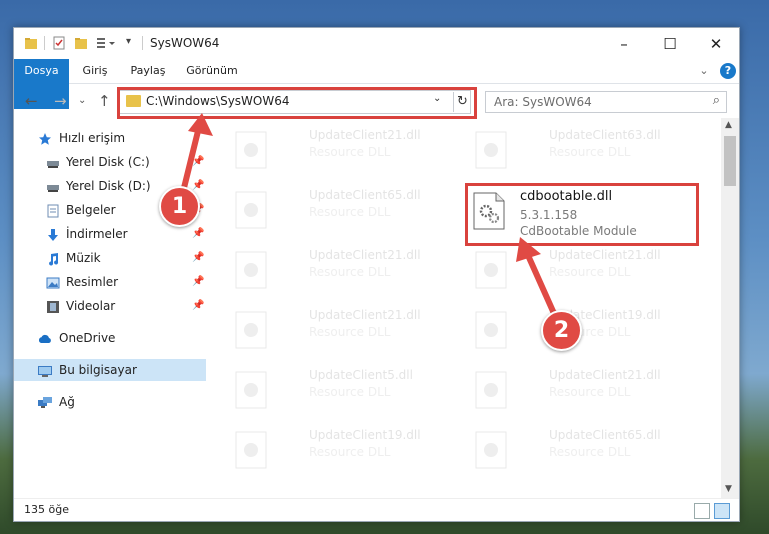 The width and height of the screenshot is (769, 534). Describe the element at coordinates (179, 206) in the screenshot. I see `step-badge-1: 1` at that location.